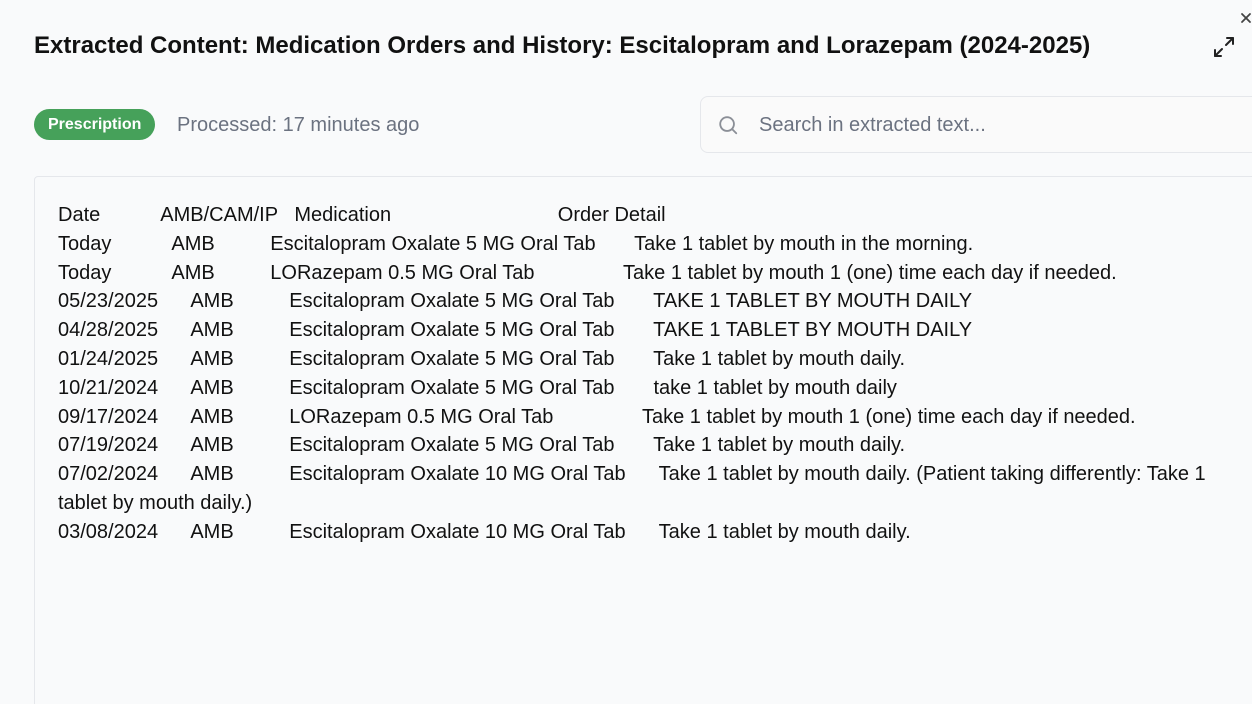 The height and width of the screenshot is (704, 1252). Describe the element at coordinates (999, 125) in the screenshot. I see `search-input` at that location.